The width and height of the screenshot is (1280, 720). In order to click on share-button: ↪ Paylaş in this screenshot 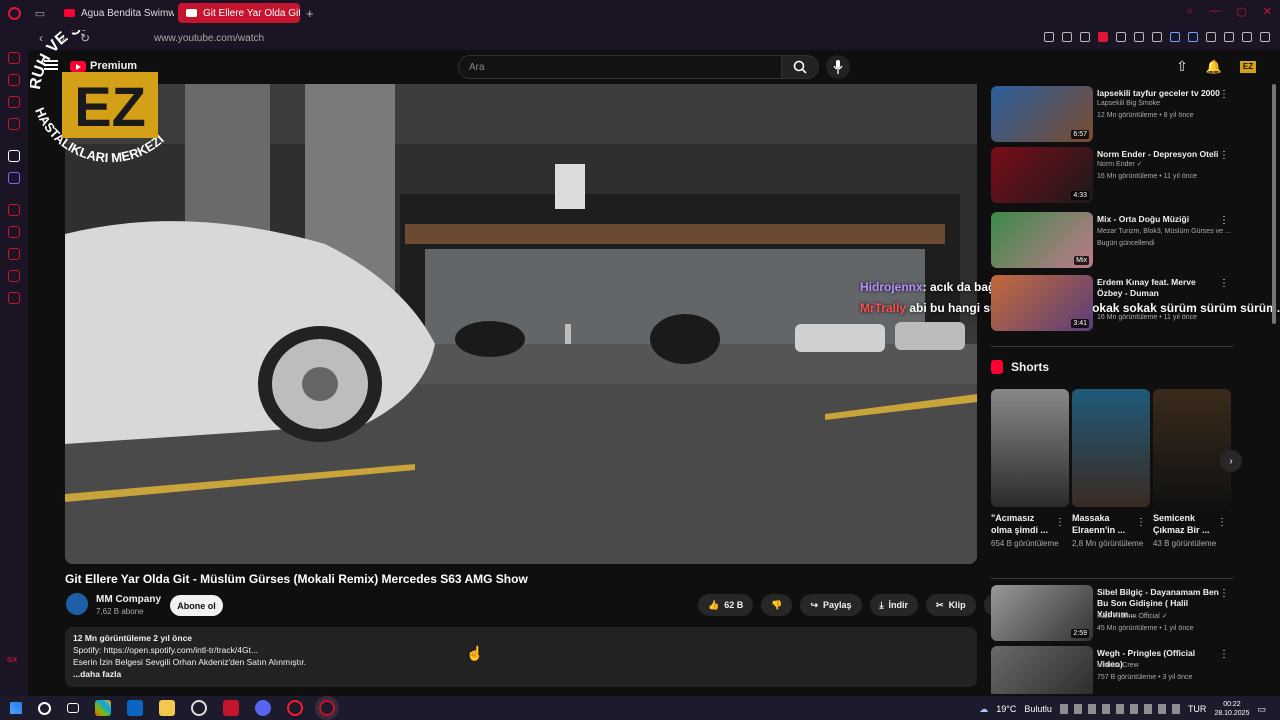, I will do `click(831, 605)`.